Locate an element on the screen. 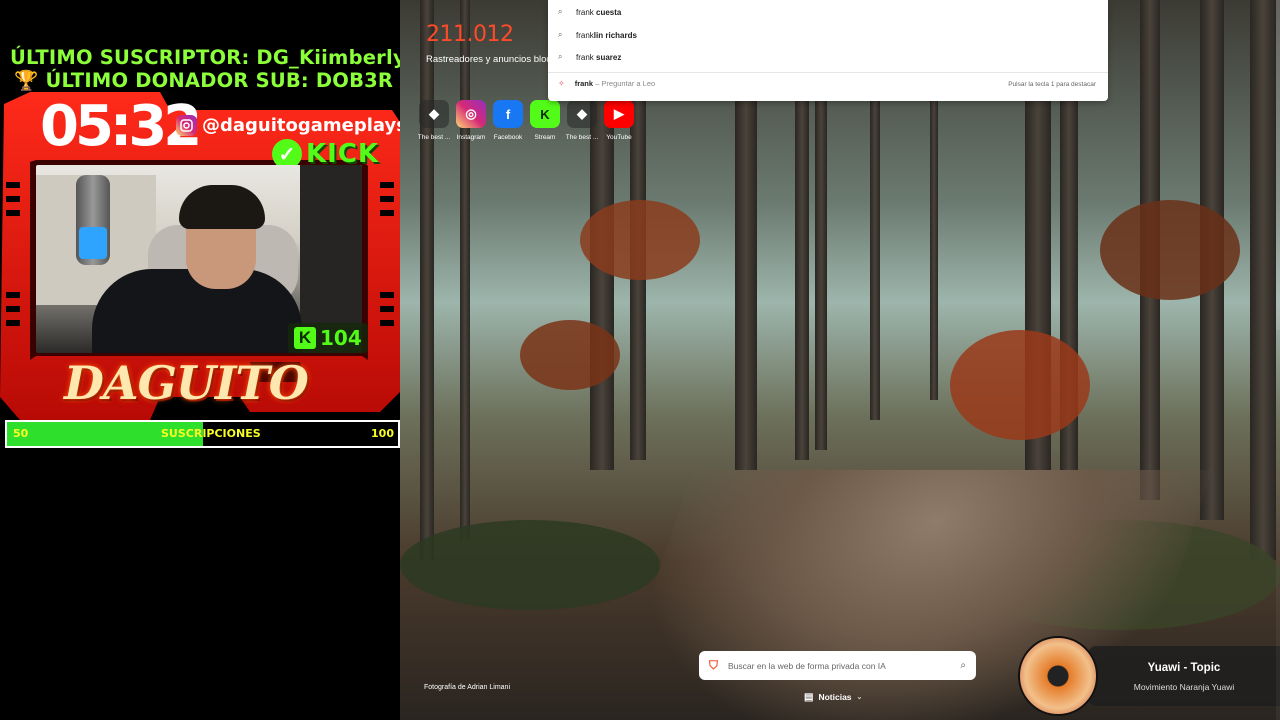  now-playing-artist: Movimiento Naranja Yuawi is located at coordinates (1184, 687).